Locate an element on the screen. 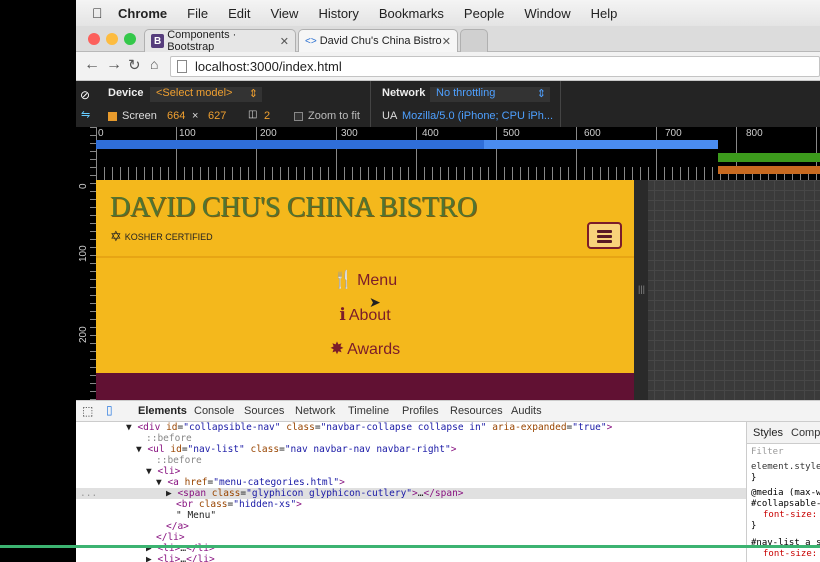 The image size is (820, 562). tab-label: David Chu's China Bistro is located at coordinates (380, 41).